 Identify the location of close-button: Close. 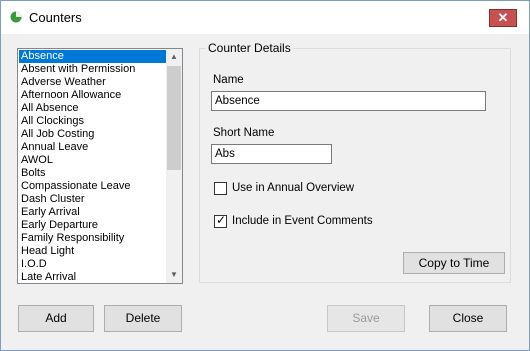
(468, 318).